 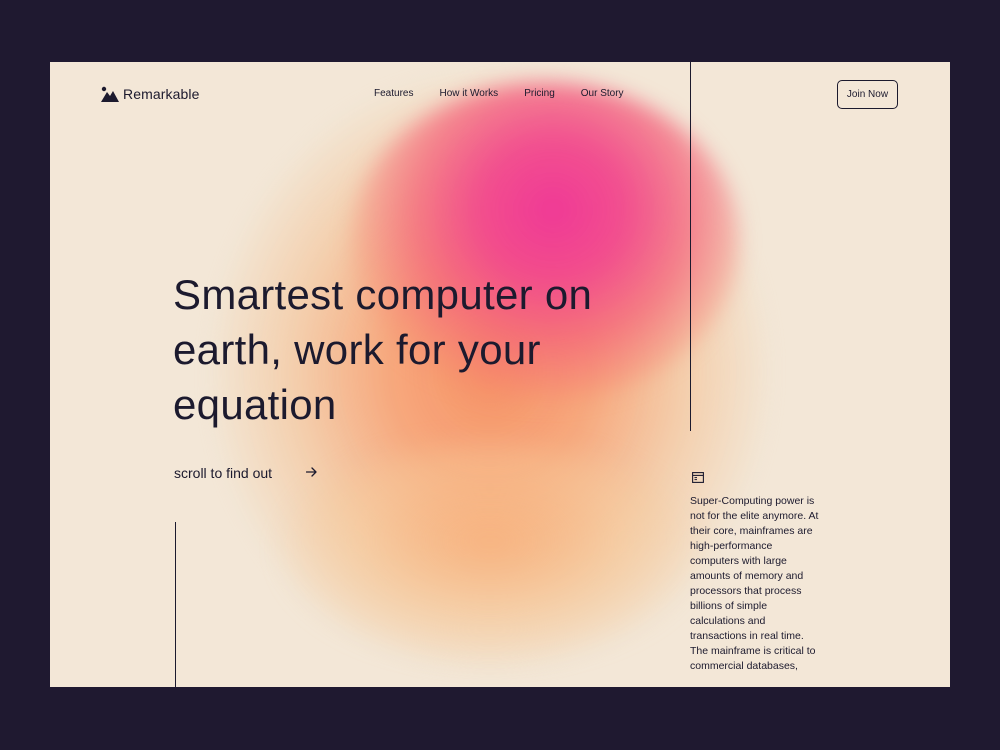 What do you see at coordinates (512, 93) in the screenshot?
I see `main-nav: Features How it Works Pricing Our Story` at bounding box center [512, 93].